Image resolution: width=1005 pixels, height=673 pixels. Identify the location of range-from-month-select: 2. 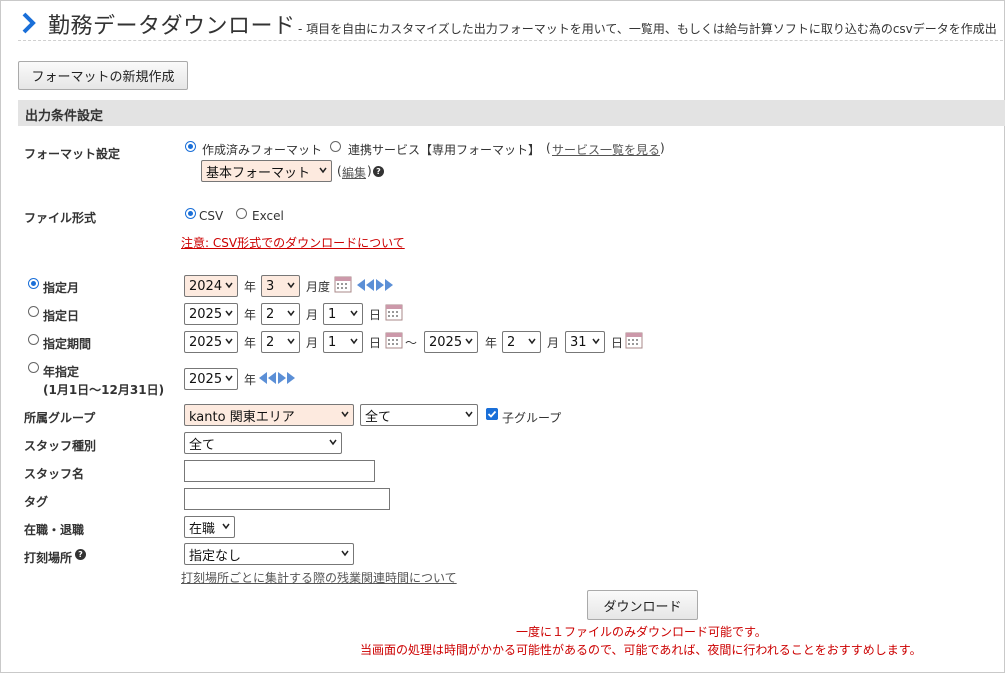
(280, 342).